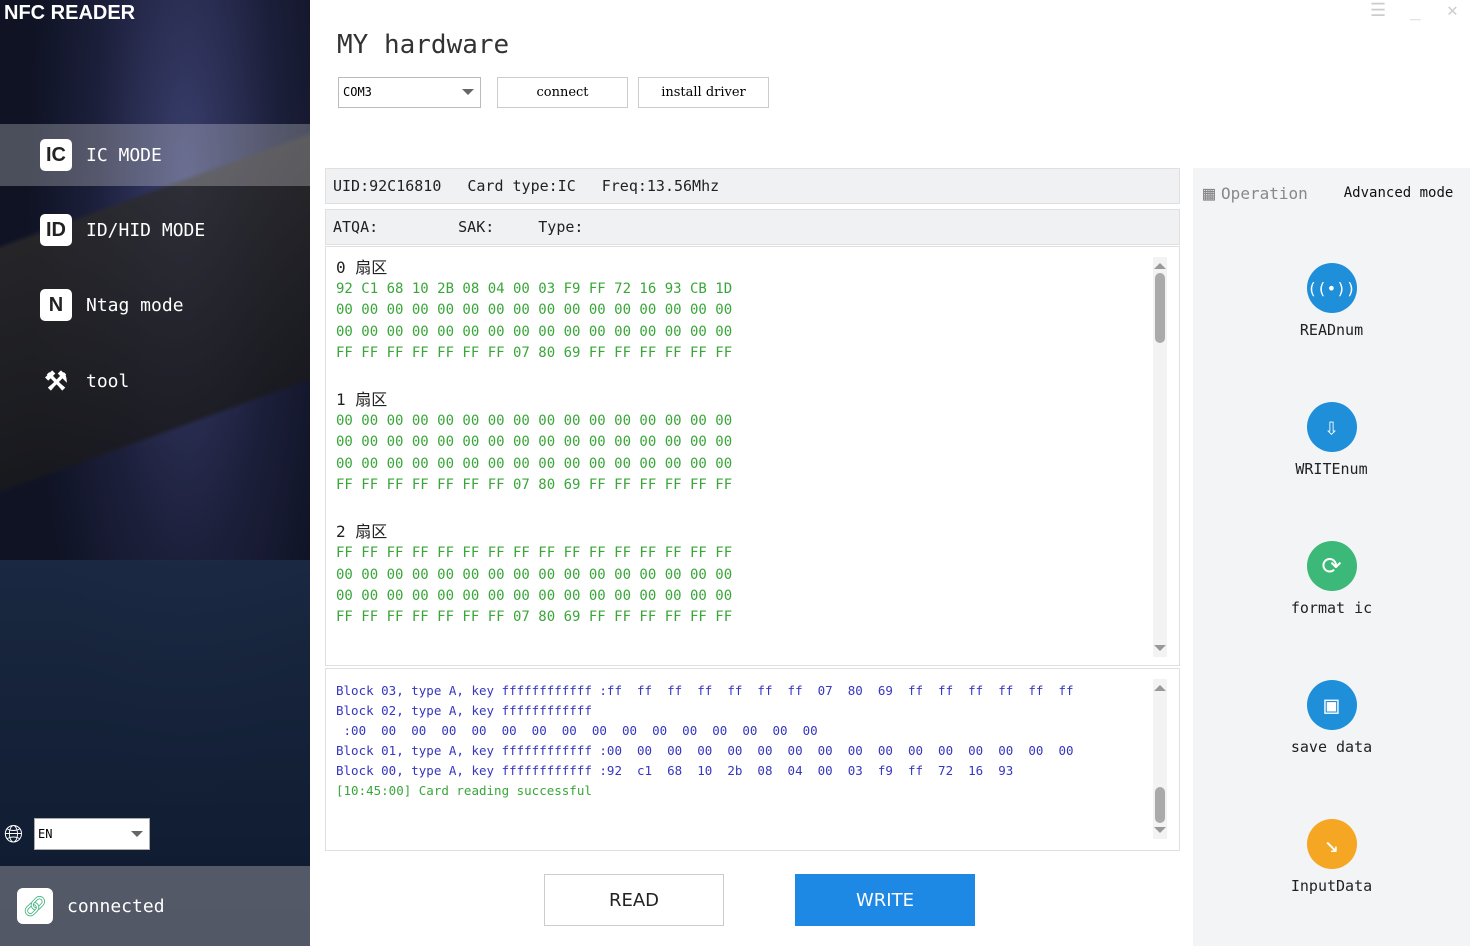 This screenshot has width=1470, height=946. Describe the element at coordinates (116, 906) in the screenshot. I see `status-text: connected` at that location.